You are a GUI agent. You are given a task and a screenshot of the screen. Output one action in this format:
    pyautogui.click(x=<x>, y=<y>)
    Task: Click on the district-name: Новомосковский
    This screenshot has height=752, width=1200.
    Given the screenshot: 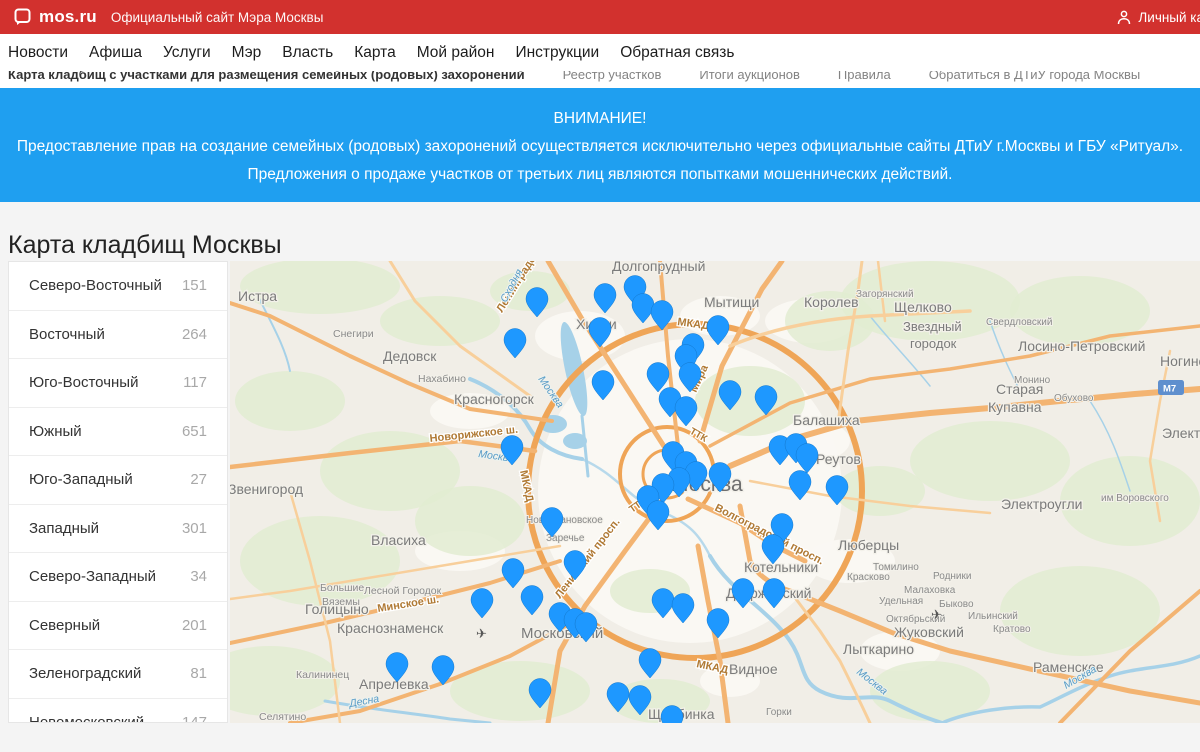 What is the action you would take?
    pyautogui.click(x=87, y=718)
    